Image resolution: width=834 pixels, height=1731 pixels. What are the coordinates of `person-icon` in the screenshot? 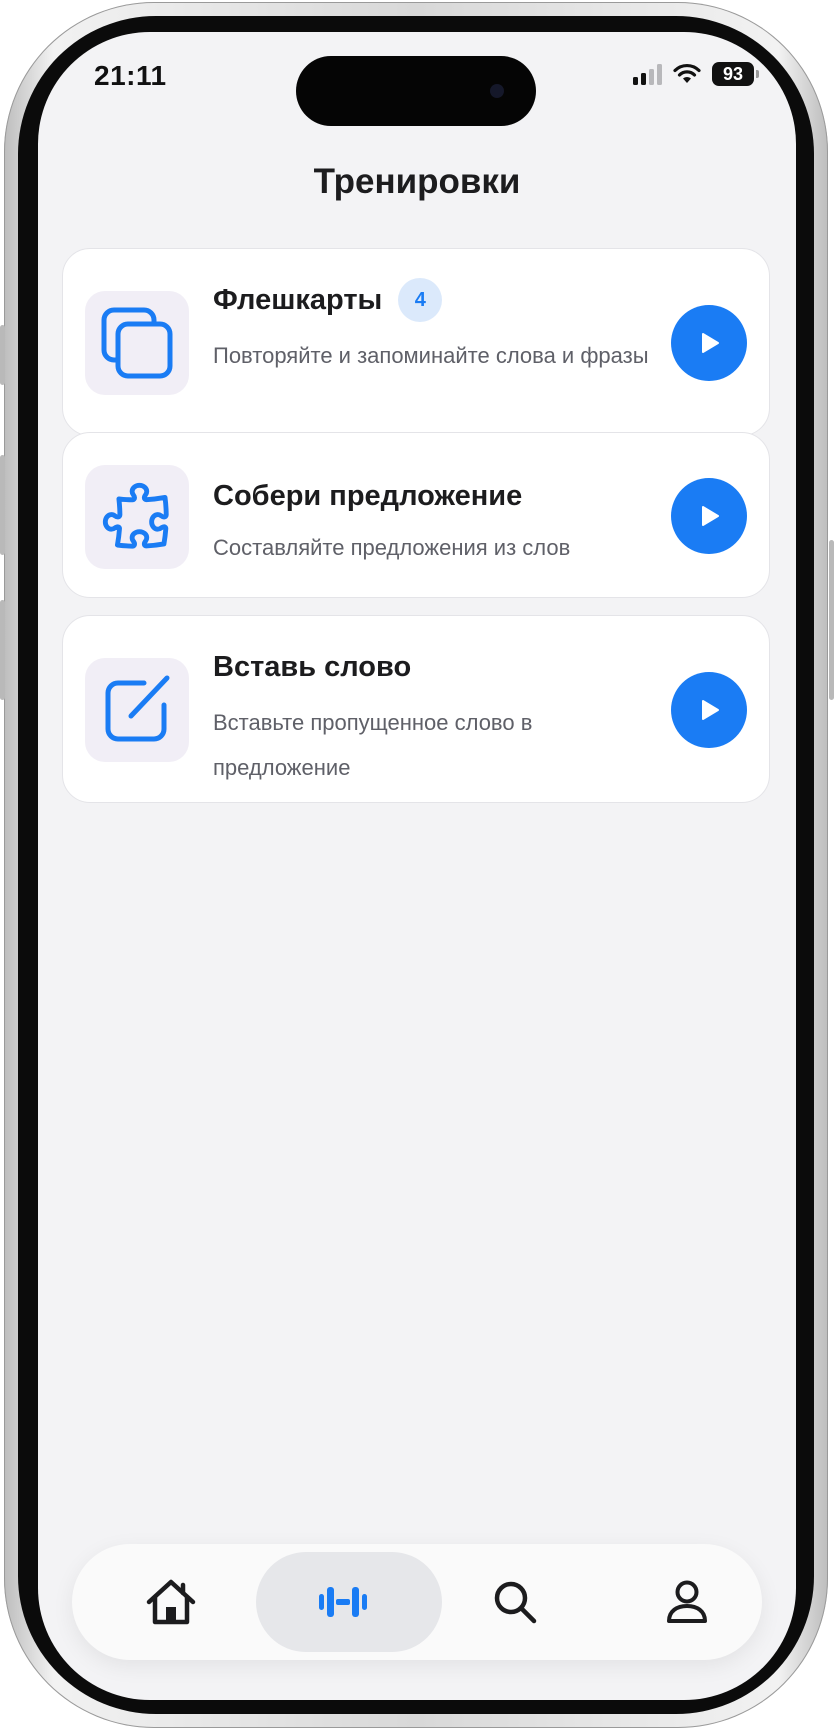 It's located at (687, 1601).